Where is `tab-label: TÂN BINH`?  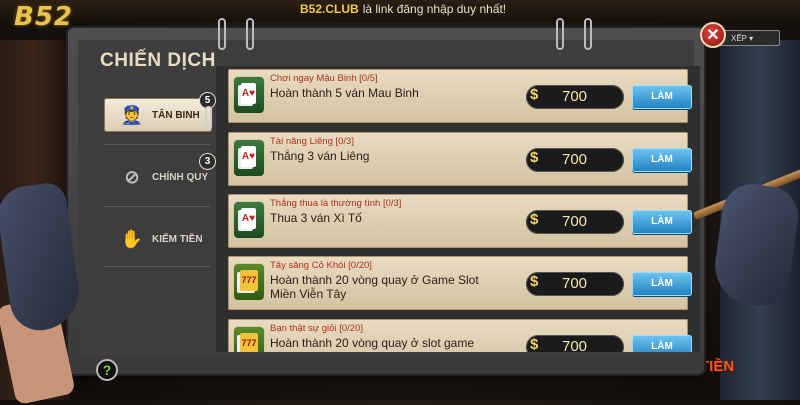 tab-label: TÂN BINH is located at coordinates (176, 115).